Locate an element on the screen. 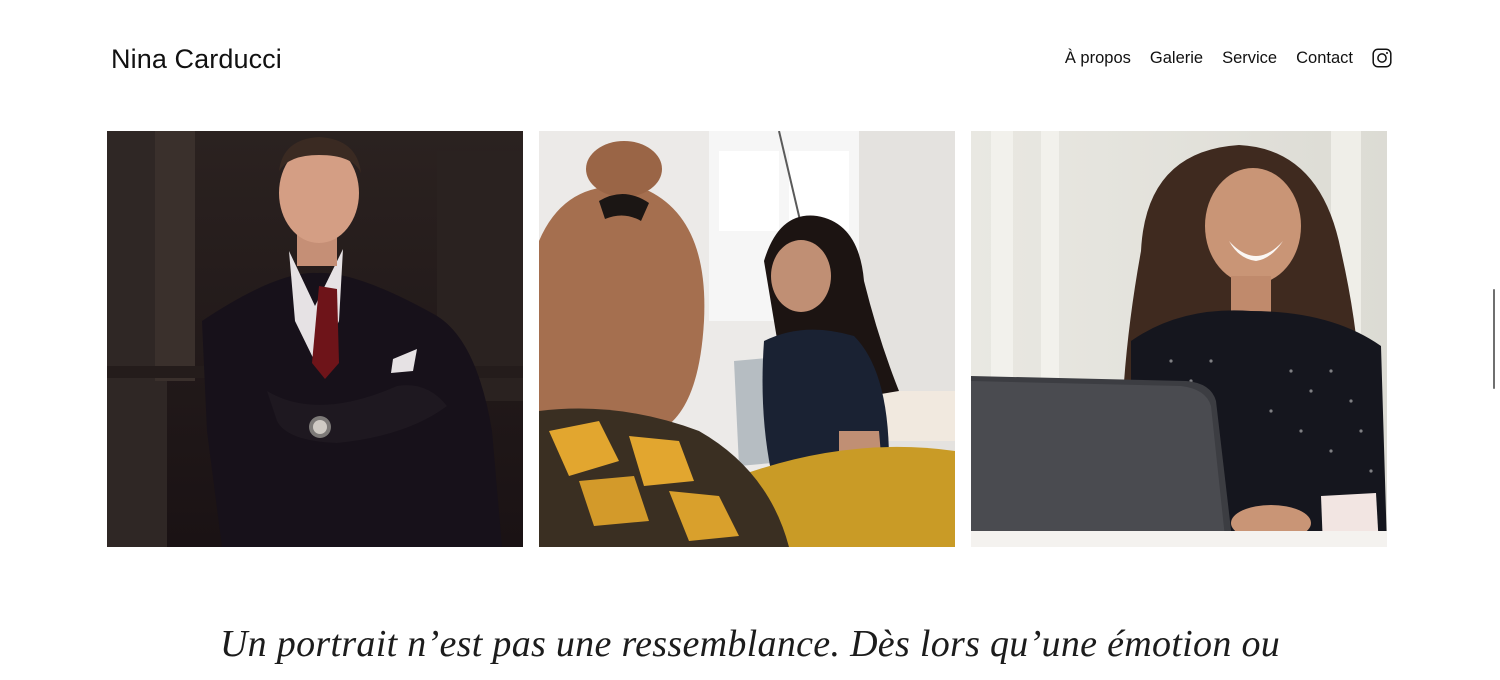  nav-link-a-propos: À propos is located at coordinates (1098, 58).